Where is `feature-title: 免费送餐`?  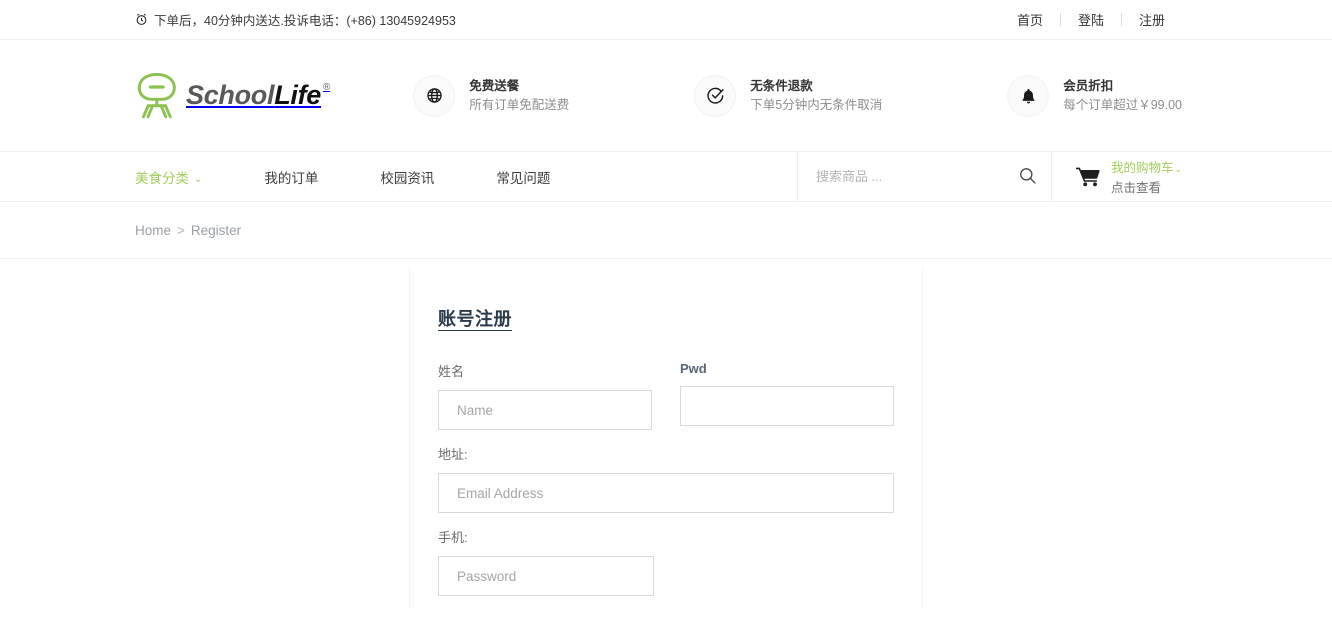 feature-title: 免费送餐 is located at coordinates (494, 86).